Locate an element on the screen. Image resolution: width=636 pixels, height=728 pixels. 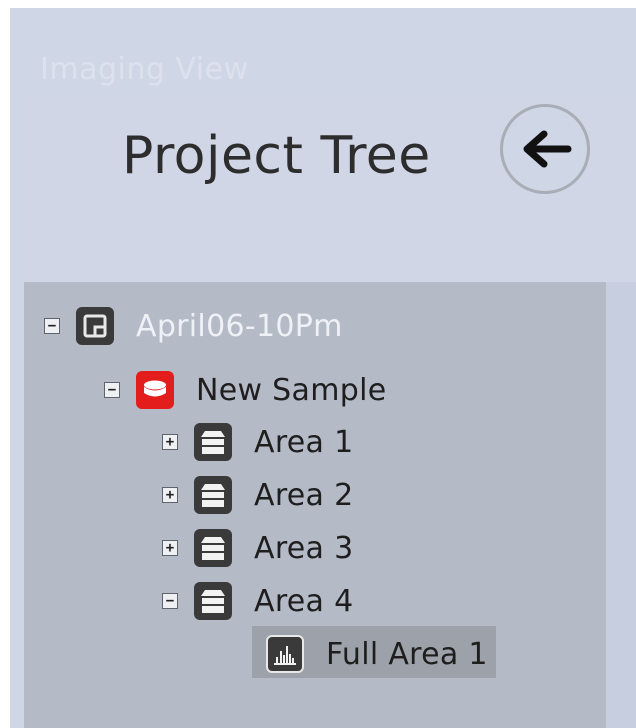
window-title: Imaging View is located at coordinates (144, 69).